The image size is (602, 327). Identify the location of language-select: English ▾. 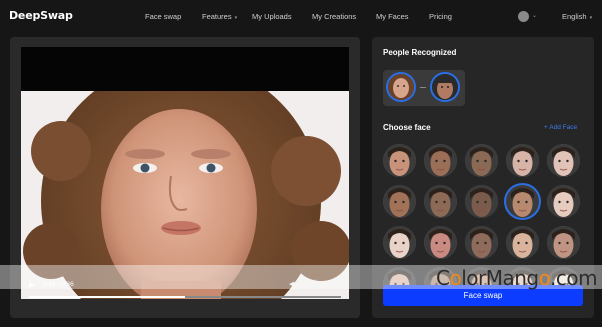
(577, 16).